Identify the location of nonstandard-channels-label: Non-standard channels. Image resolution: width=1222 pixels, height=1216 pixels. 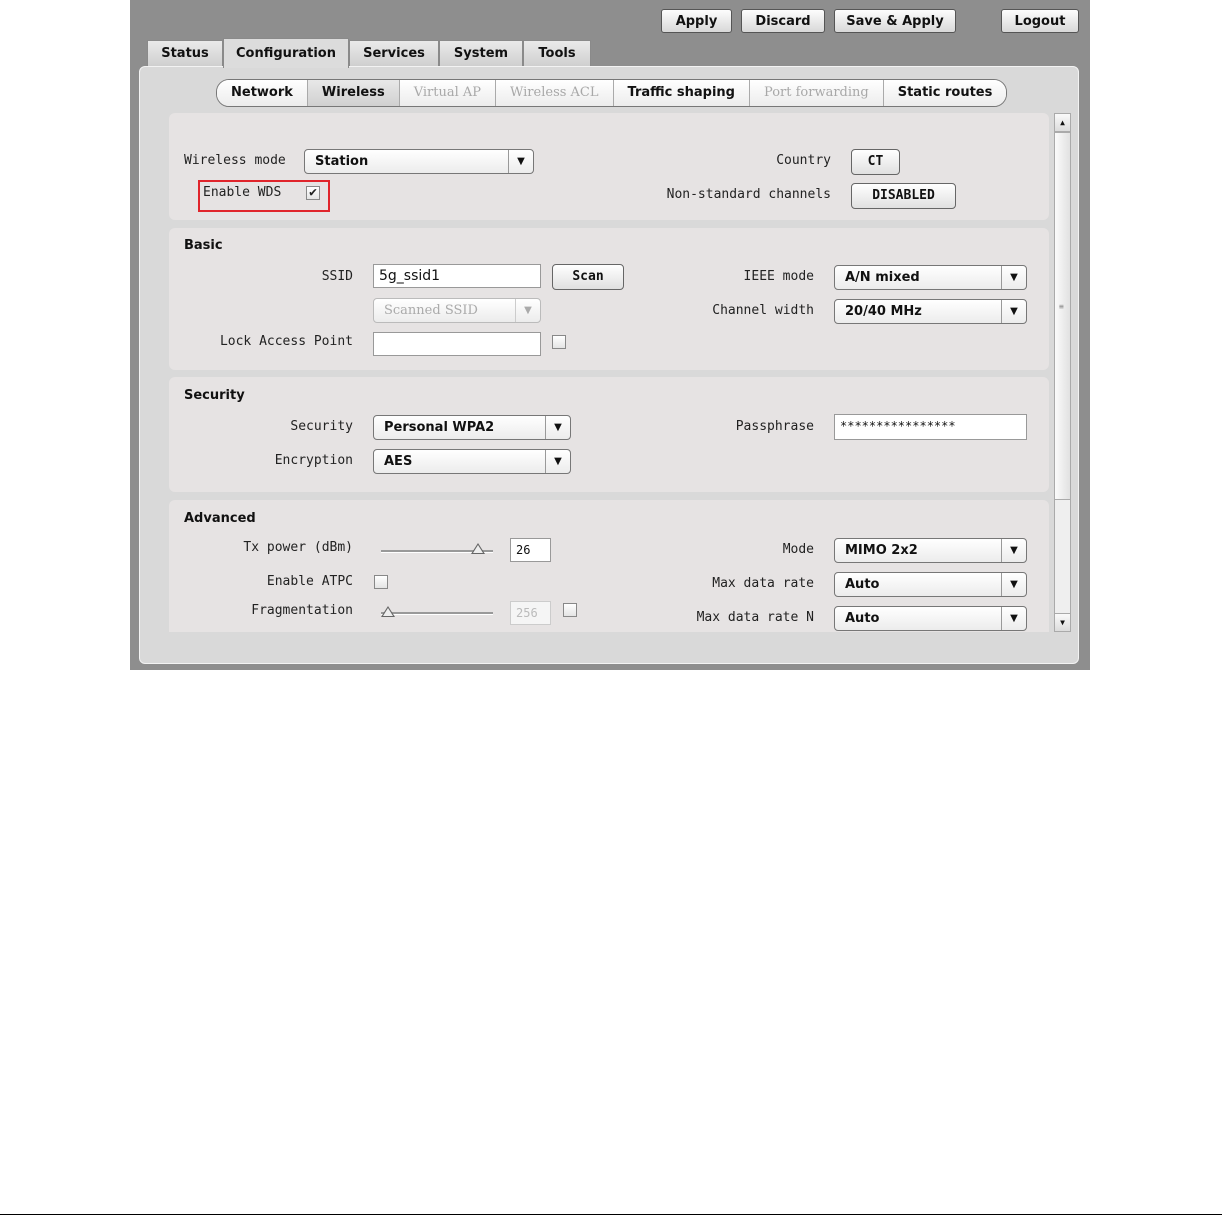
(748, 194).